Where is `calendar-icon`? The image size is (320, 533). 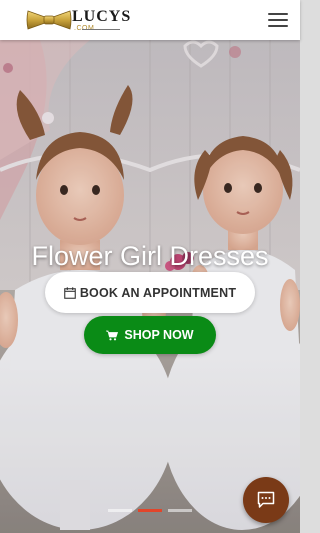
calendar-icon is located at coordinates (70, 292).